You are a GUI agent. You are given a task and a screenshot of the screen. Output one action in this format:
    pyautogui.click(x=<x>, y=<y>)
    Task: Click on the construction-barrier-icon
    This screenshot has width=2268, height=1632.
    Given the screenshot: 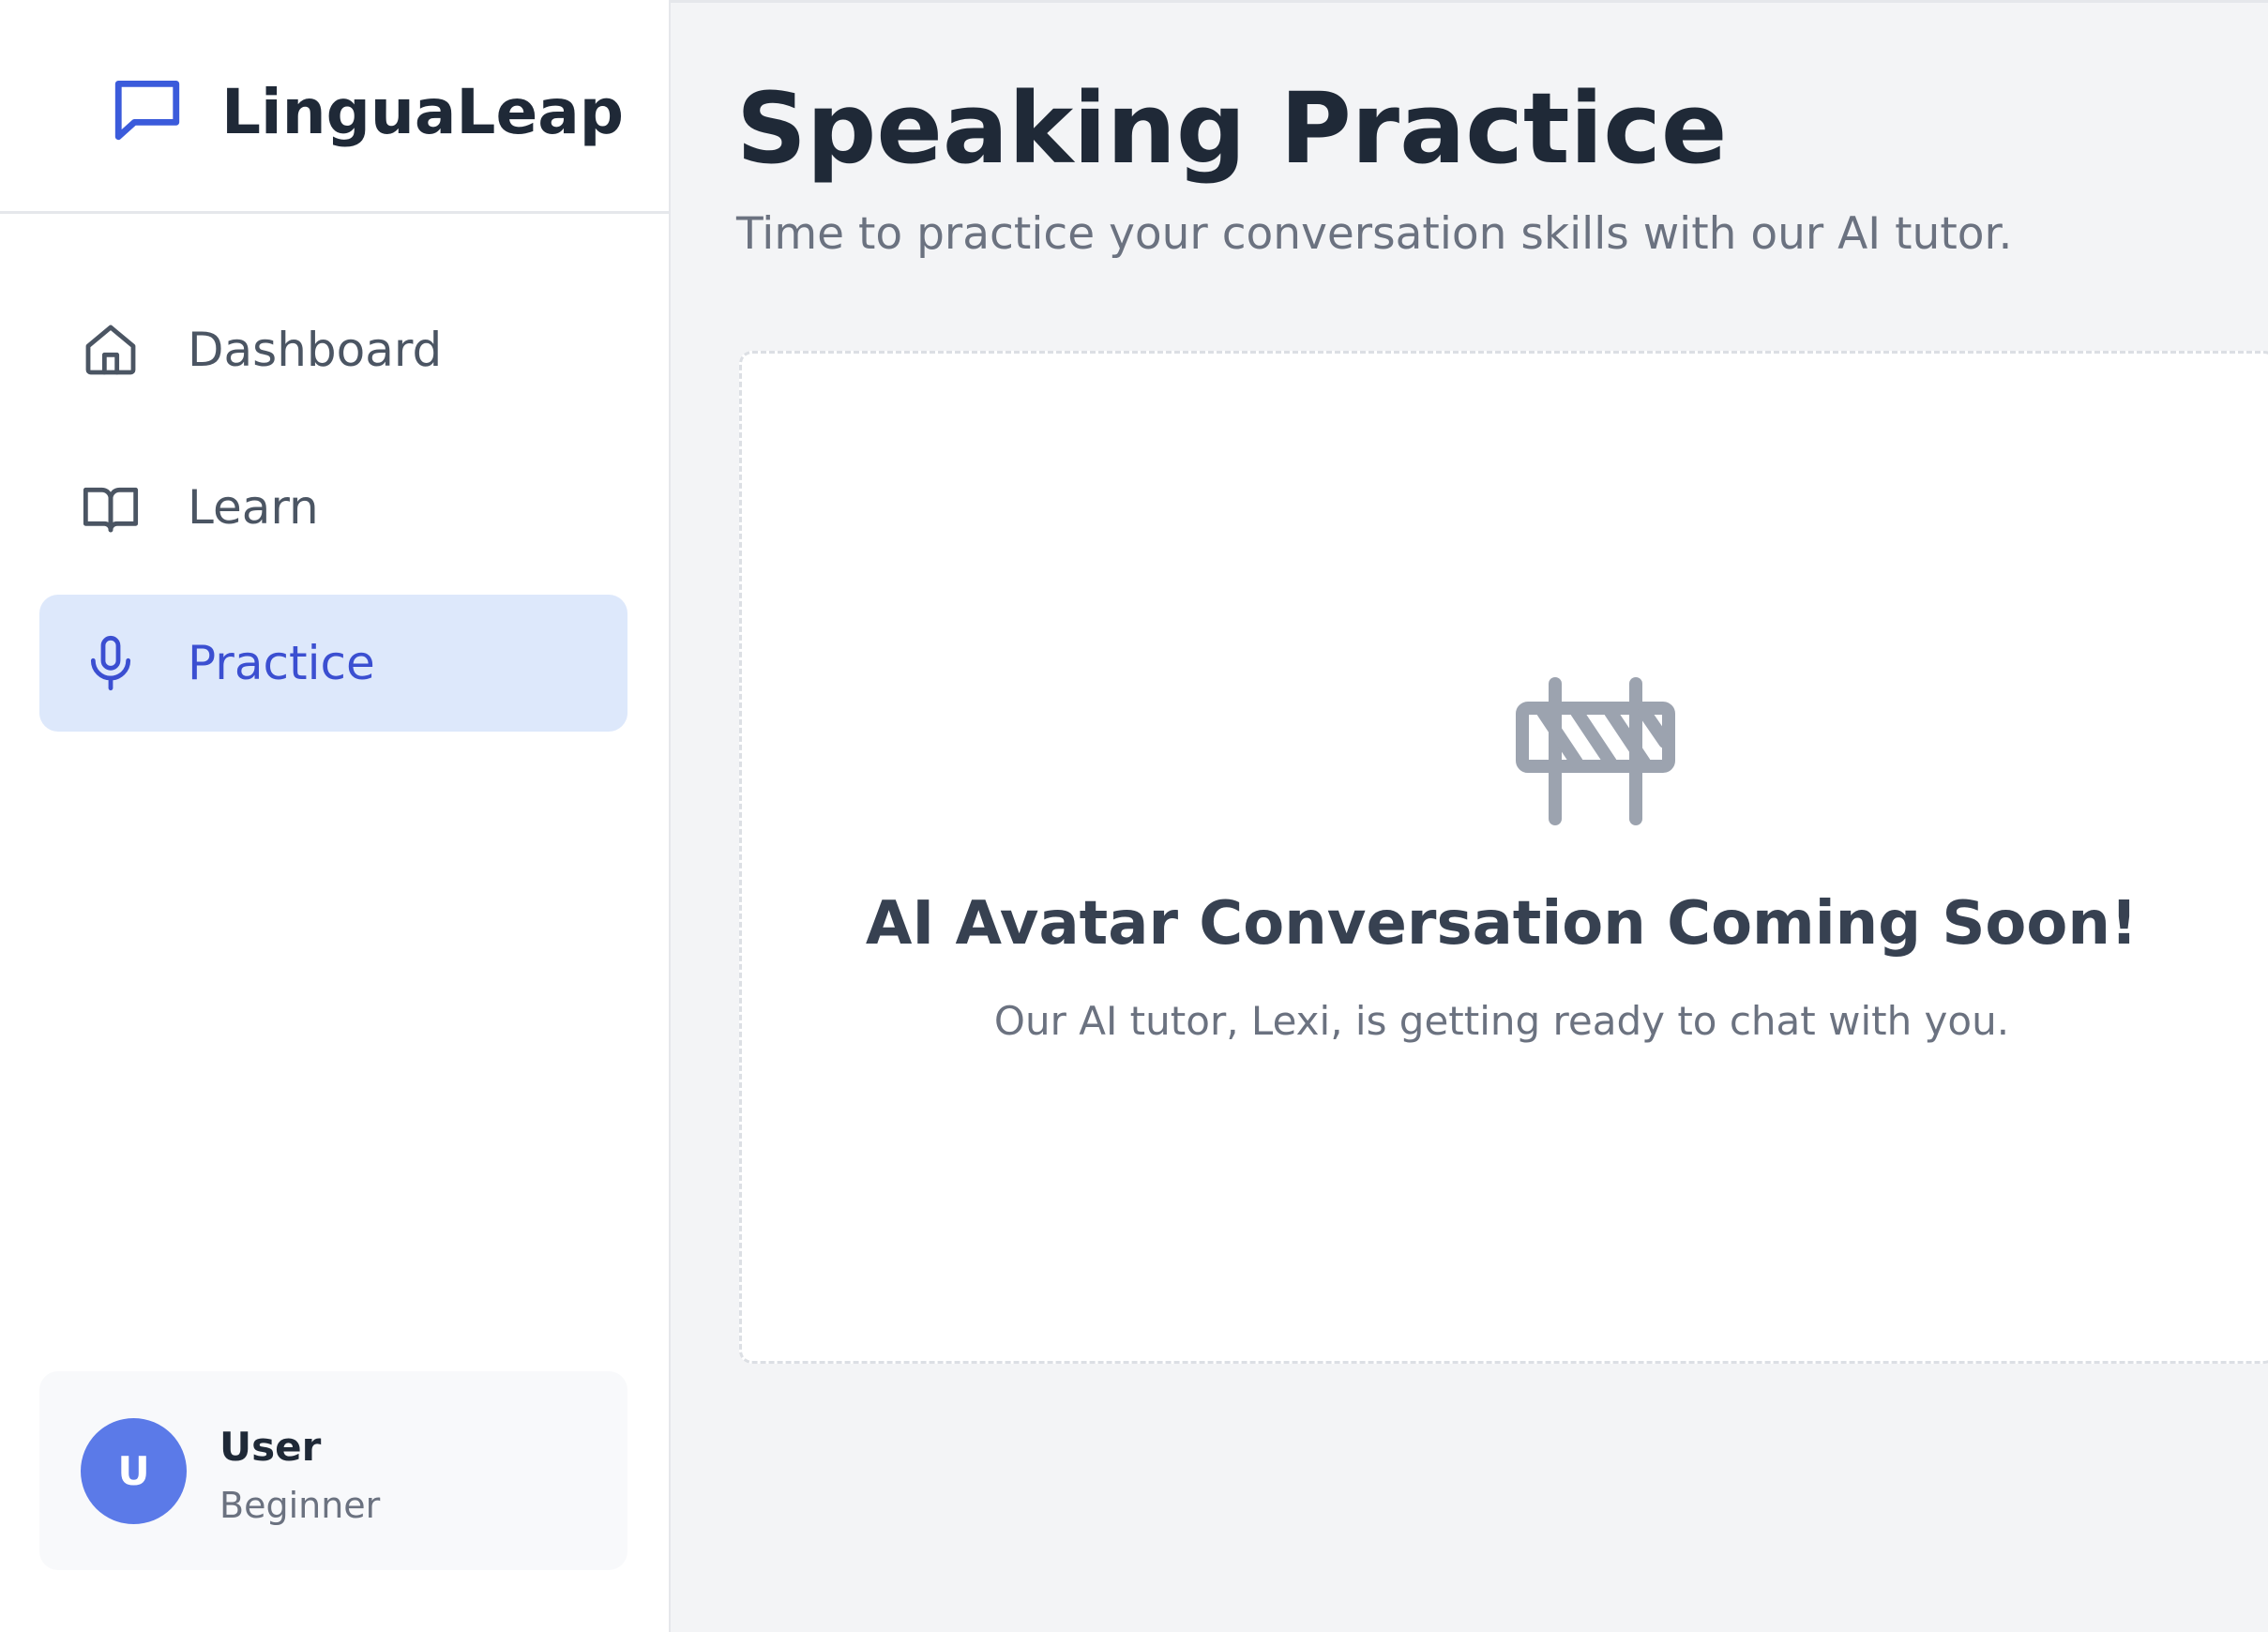 What is the action you would take?
    pyautogui.click(x=1595, y=751)
    